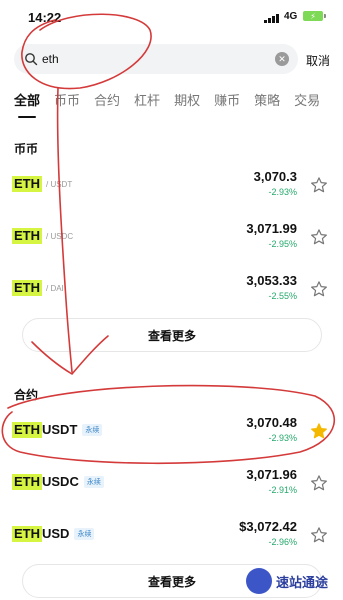  Describe the element at coordinates (291, 16) in the screenshot. I see `network-type: 4G` at that location.